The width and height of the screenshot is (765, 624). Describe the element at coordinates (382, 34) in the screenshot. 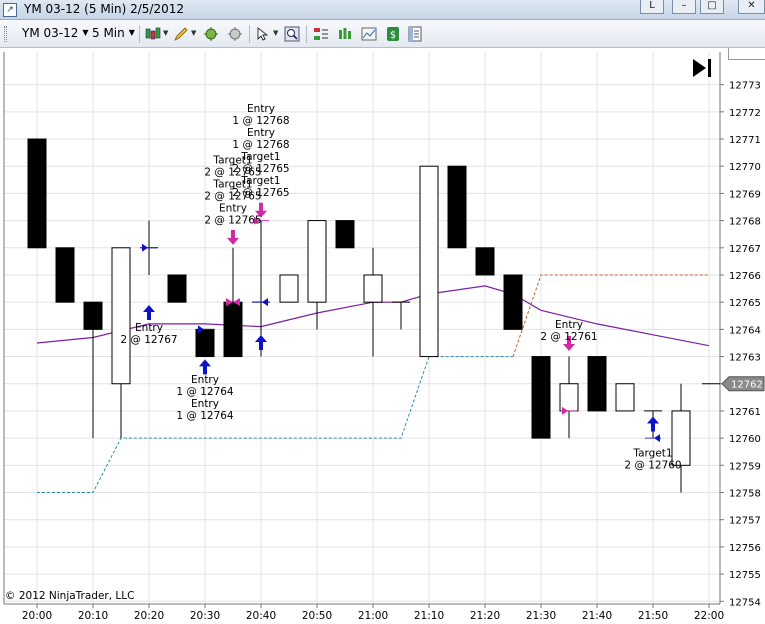

I see `chart-toolbar: YM 03-12 ▼ 5 Min ▼ ▼ ▼ ▼ $` at that location.